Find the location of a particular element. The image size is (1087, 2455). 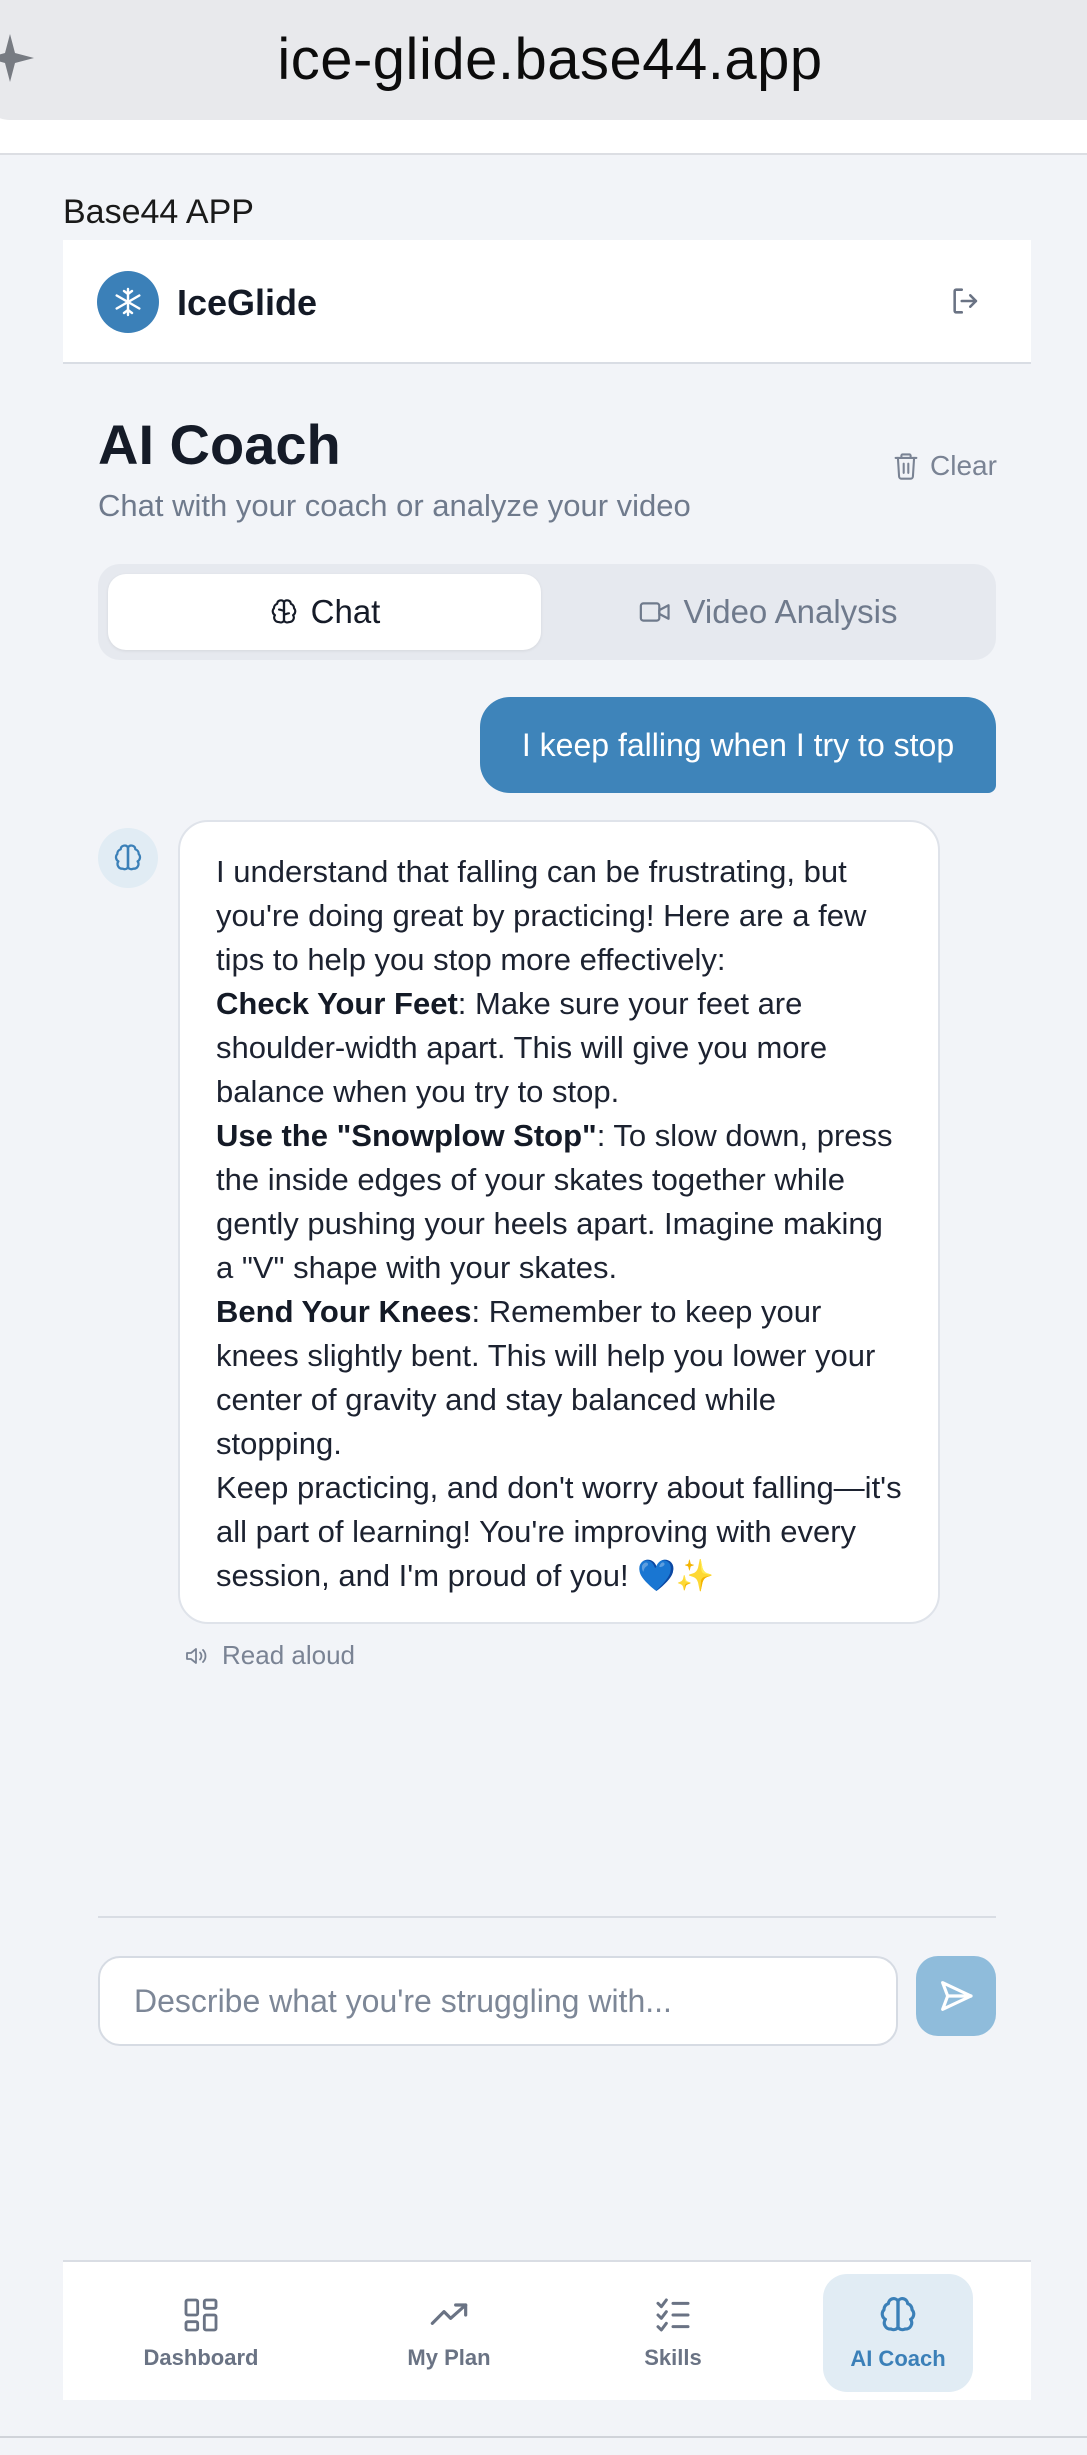

clear-label: Clear is located at coordinates (963, 465).